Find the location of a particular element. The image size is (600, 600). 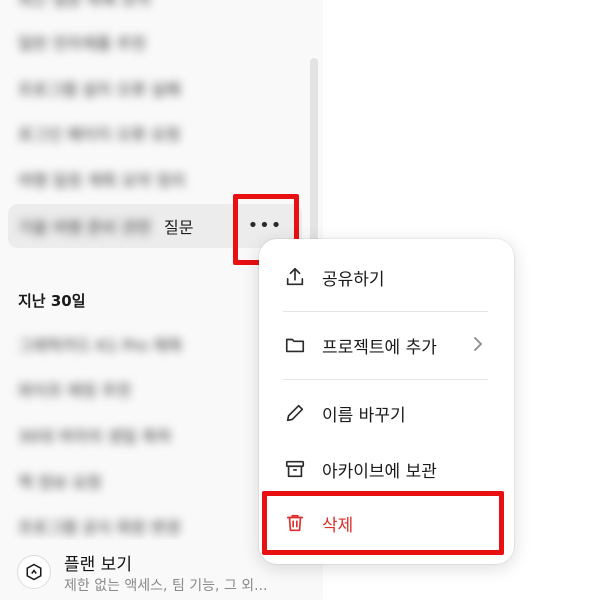

history-item: 와이프 애칭 추천 is located at coordinates (69, 389).